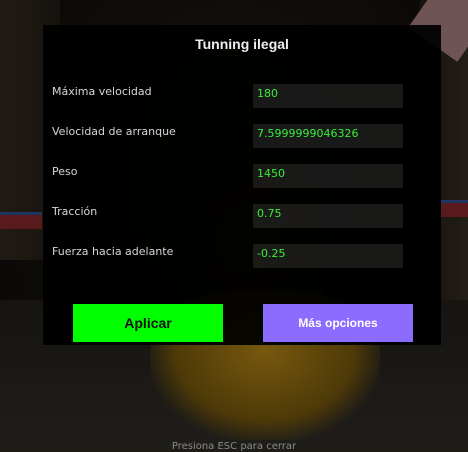 This screenshot has height=452, width=468. What do you see at coordinates (328, 216) in the screenshot?
I see `input-traction: 0.75` at bounding box center [328, 216].